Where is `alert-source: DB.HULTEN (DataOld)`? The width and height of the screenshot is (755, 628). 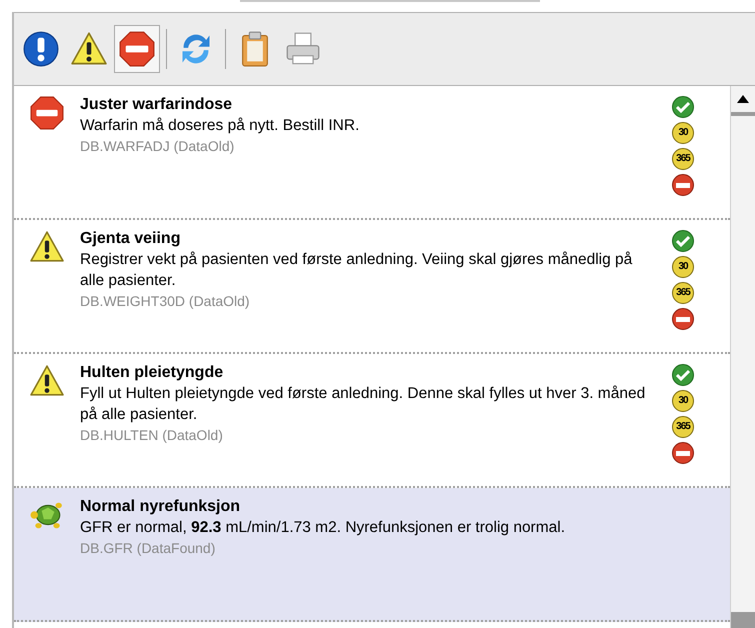 alert-source: DB.HULTEN (DataOld) is located at coordinates (151, 435).